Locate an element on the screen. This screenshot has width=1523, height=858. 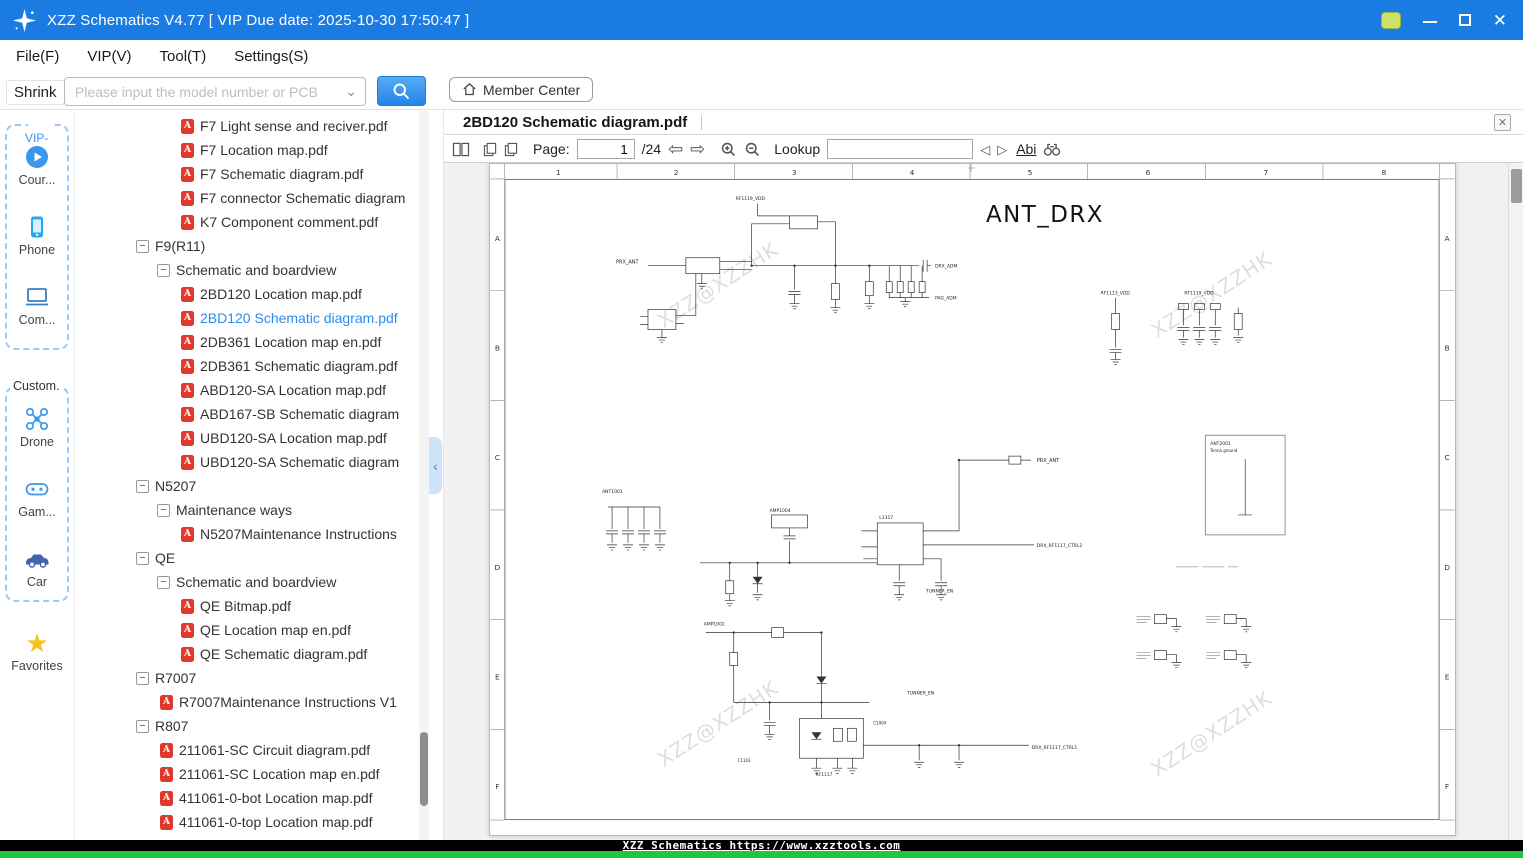
ruler-col-label: 2 is located at coordinates (676, 172).